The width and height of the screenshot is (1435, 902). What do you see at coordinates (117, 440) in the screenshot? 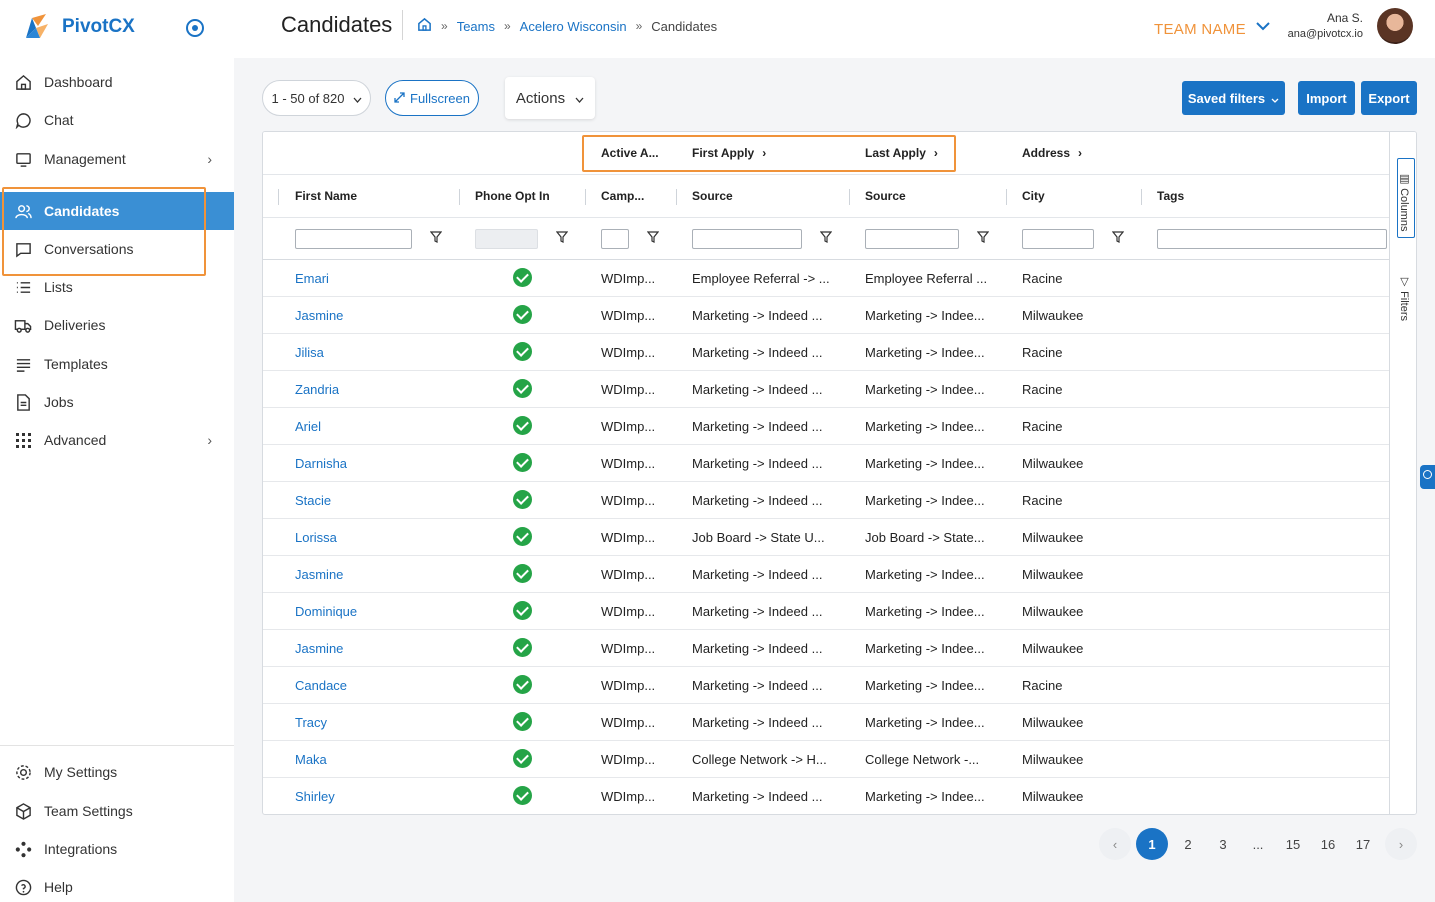
I see `sidebar-item-advanced: Advanced ›` at bounding box center [117, 440].